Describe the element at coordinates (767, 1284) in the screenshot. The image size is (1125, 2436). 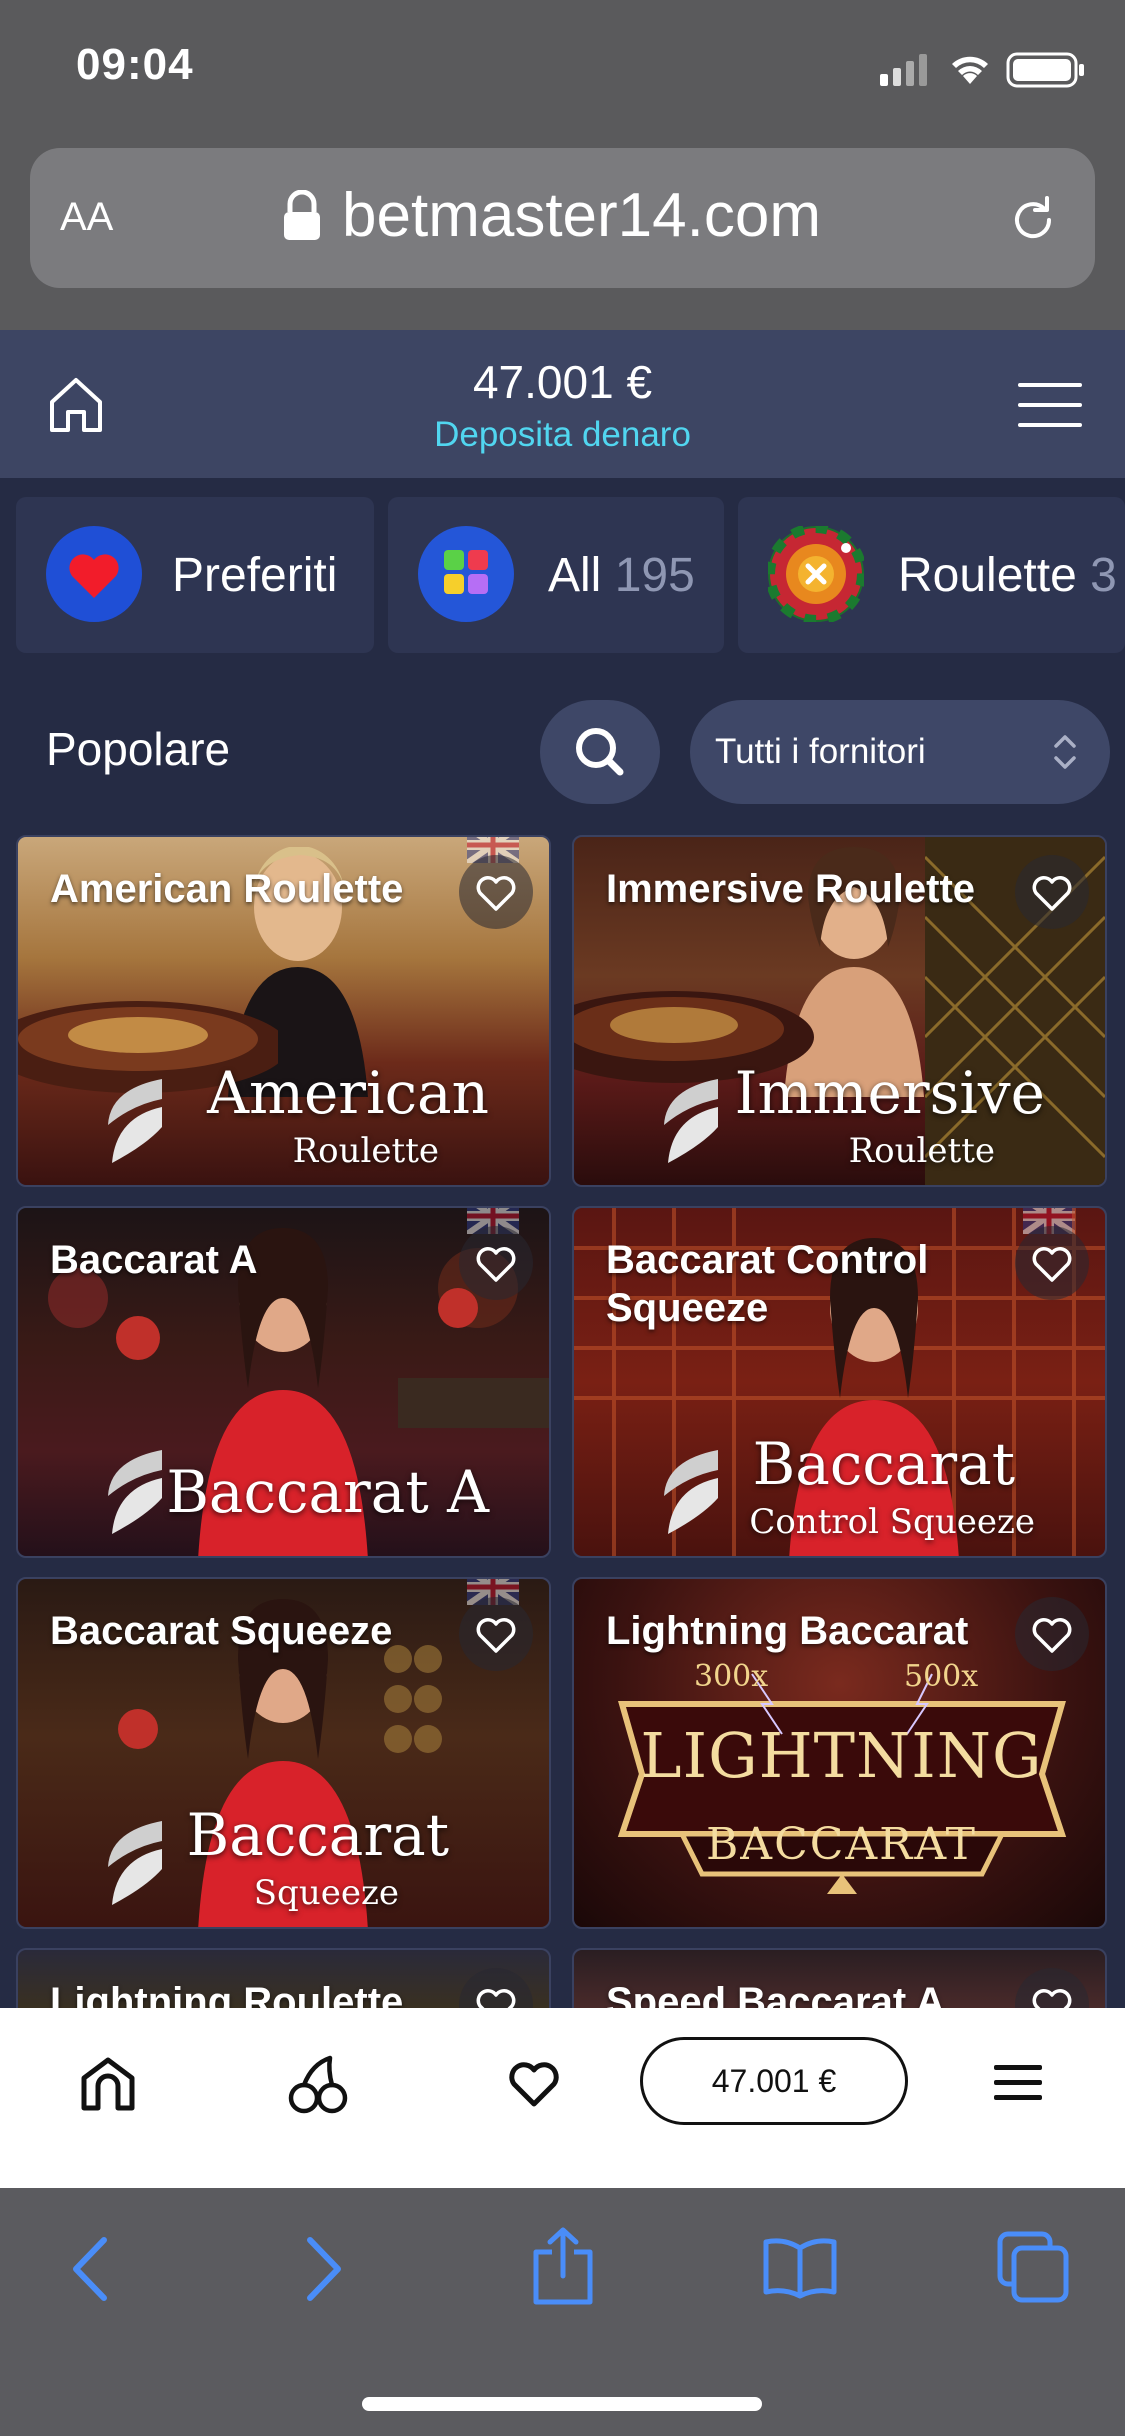
I see `game-title: Baccarat Control Squeeze` at that location.